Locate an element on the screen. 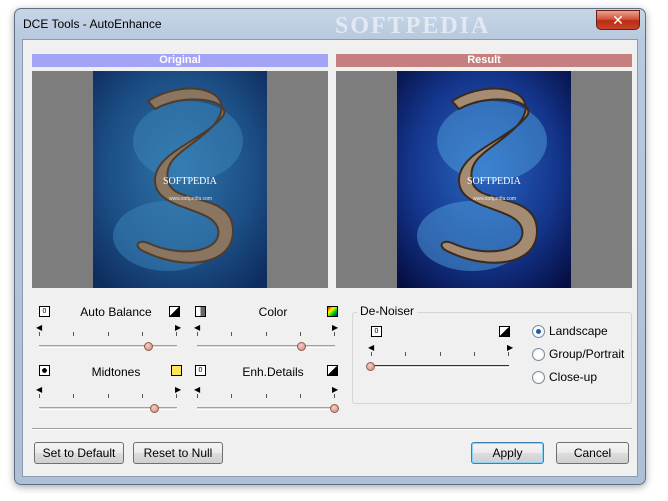 The width and height of the screenshot is (668, 501). filled-circle-icon is located at coordinates (44, 370).